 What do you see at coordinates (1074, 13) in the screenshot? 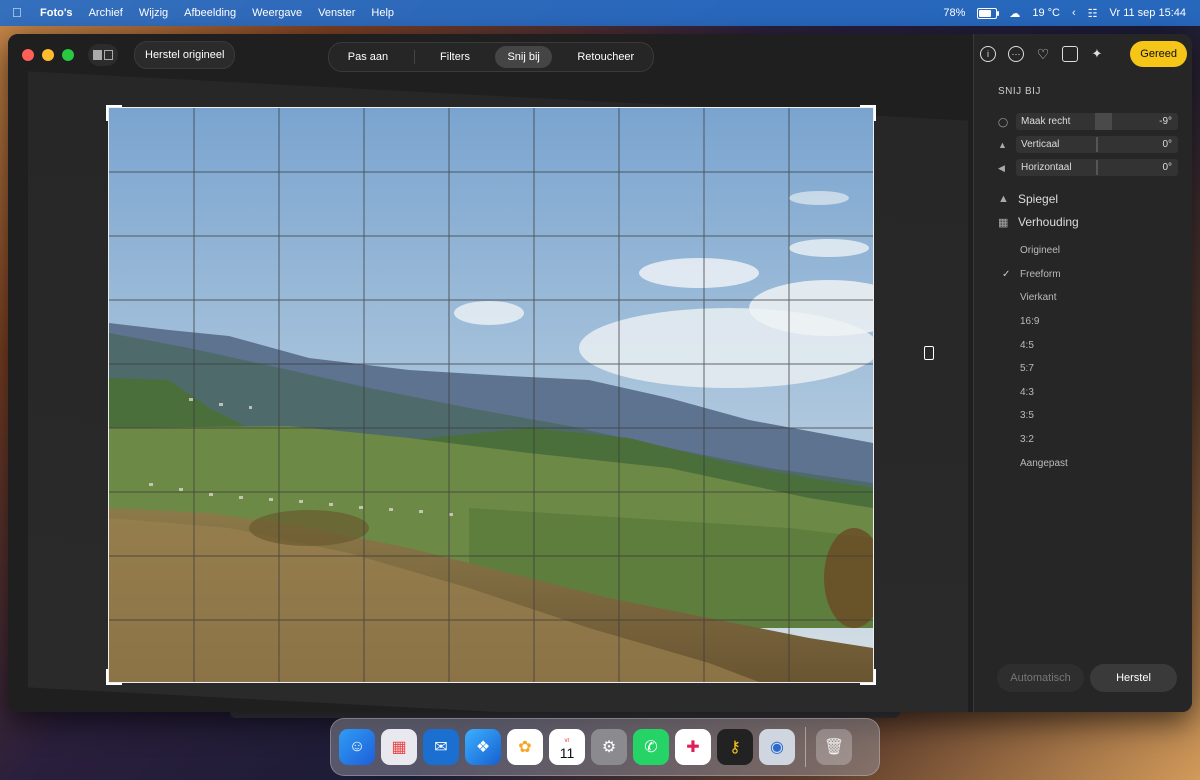
I see `chevron-left-icon: ‹` at bounding box center [1074, 13].